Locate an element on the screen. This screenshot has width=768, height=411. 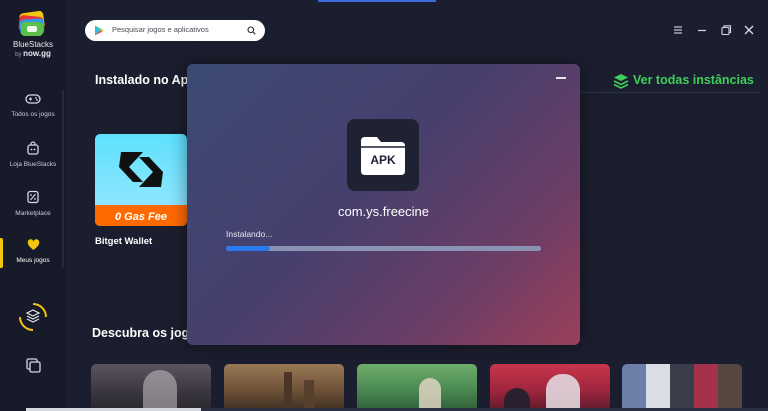
dialog-minimize-button is located at coordinates (561, 78).